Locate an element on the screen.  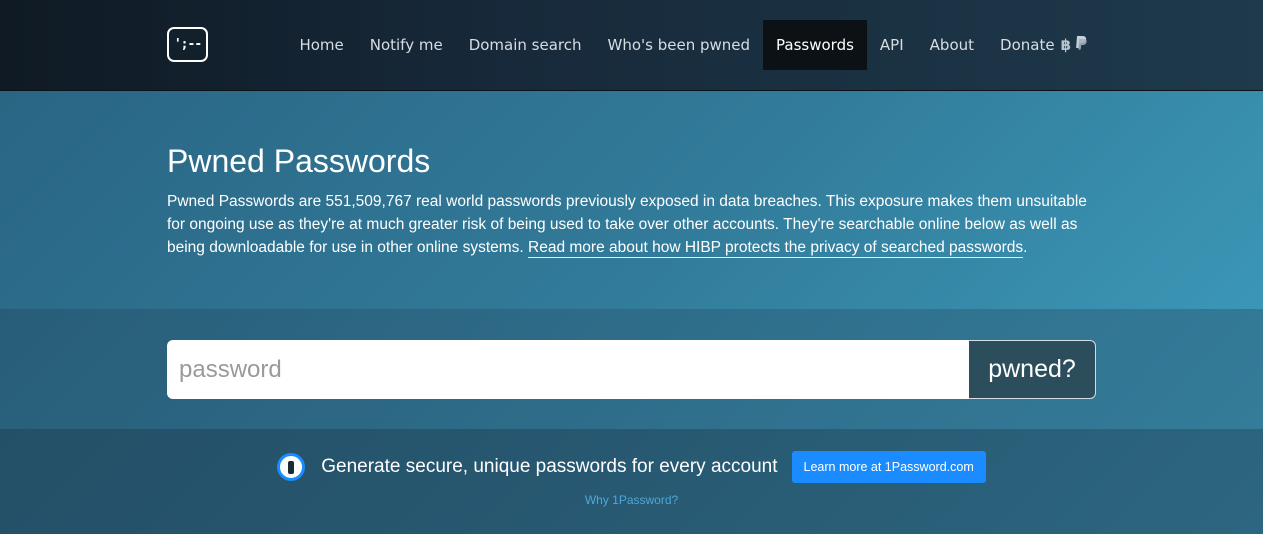
pwned-button: pwned? is located at coordinates (1032, 369).